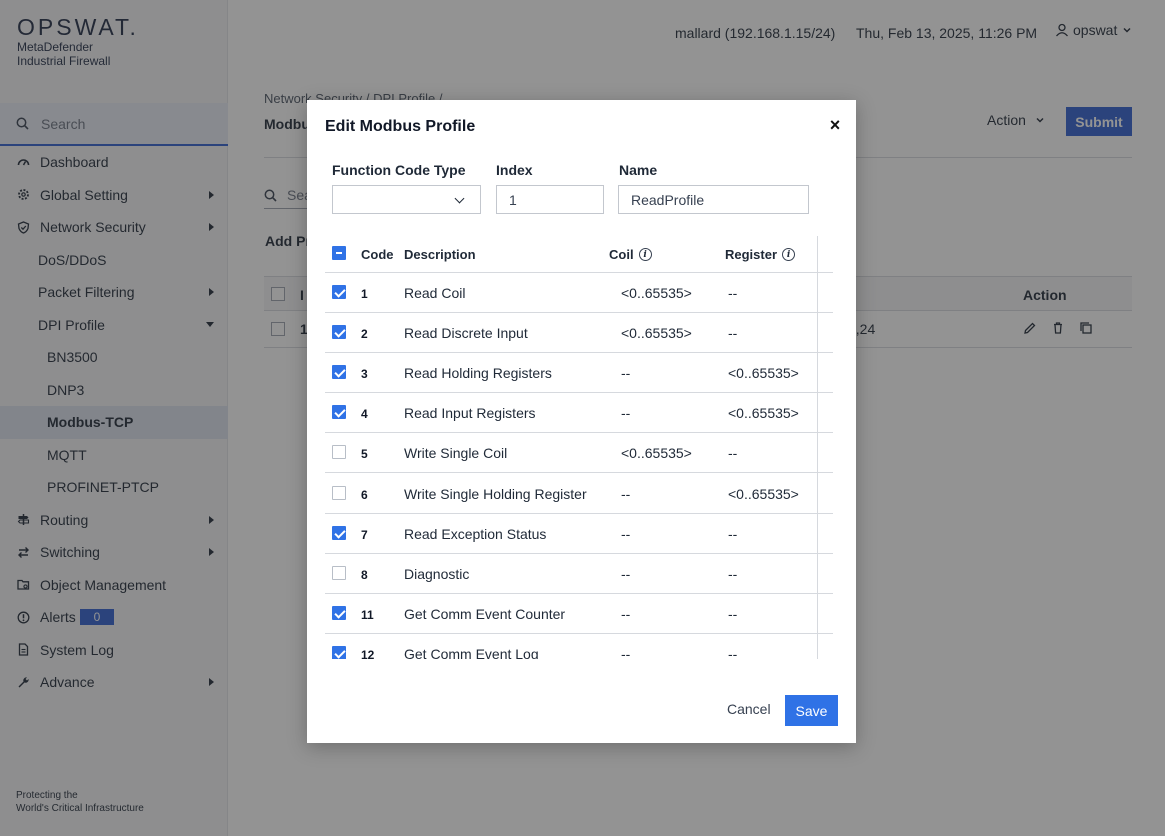 This screenshot has height=836, width=1165. I want to click on select-all-checkbox, so click(339, 253).